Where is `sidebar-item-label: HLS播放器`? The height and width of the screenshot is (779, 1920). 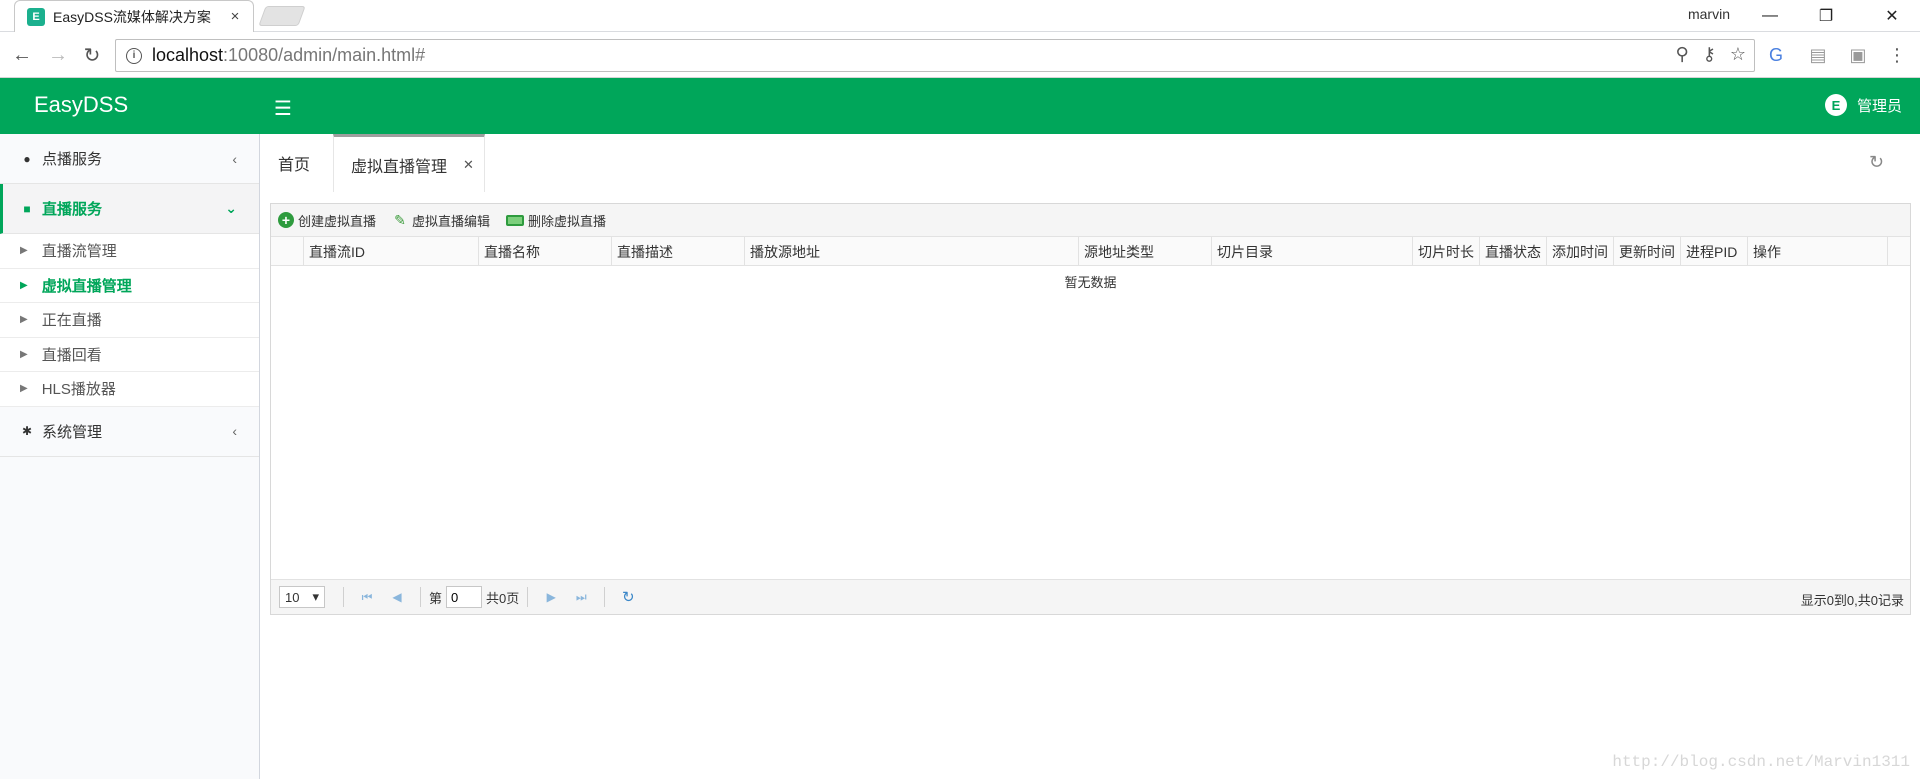 sidebar-item-label: HLS播放器 is located at coordinates (78, 390).